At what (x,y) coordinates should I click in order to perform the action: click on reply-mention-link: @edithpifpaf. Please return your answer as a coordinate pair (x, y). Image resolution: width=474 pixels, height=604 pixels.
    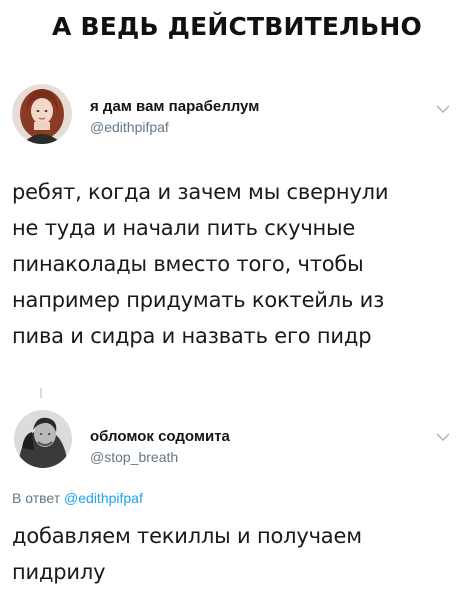
    Looking at the image, I should click on (103, 498).